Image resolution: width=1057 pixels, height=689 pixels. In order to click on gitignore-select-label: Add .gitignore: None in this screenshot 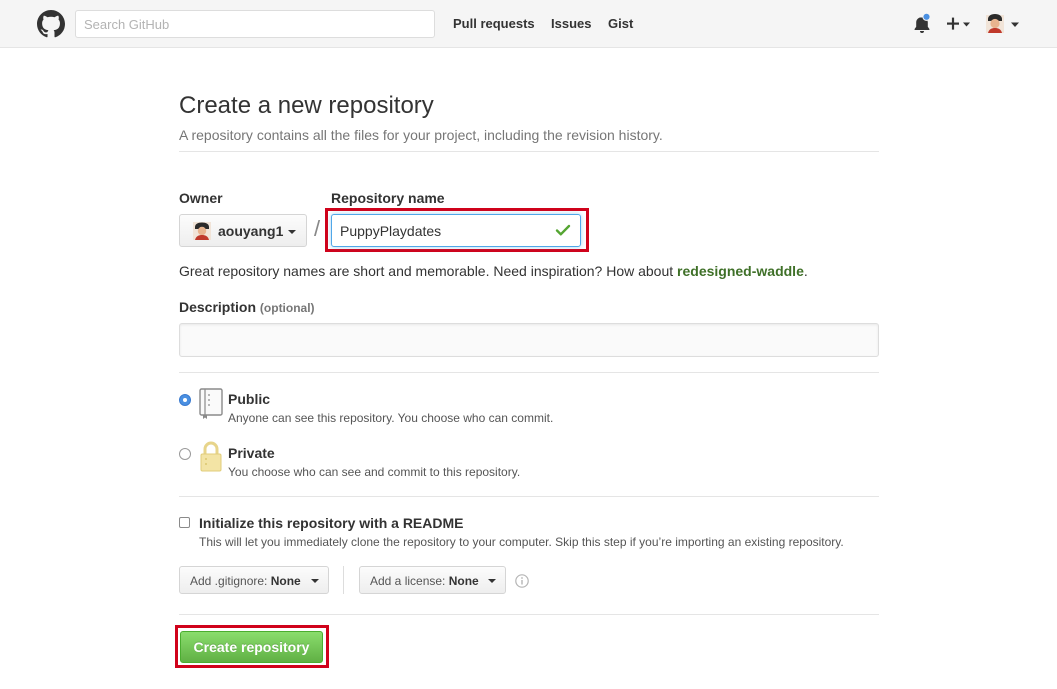, I will do `click(245, 581)`.